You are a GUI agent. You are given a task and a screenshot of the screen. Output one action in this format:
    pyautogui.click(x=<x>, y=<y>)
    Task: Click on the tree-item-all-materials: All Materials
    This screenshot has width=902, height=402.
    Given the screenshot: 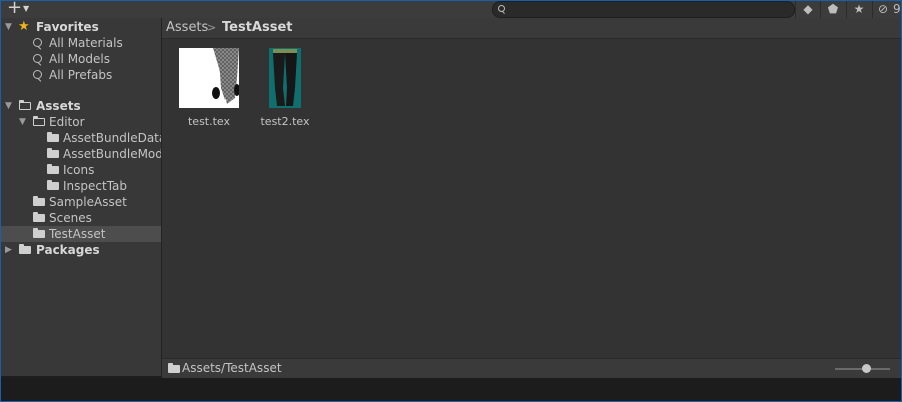 What is the action you would take?
    pyautogui.click(x=81, y=43)
    